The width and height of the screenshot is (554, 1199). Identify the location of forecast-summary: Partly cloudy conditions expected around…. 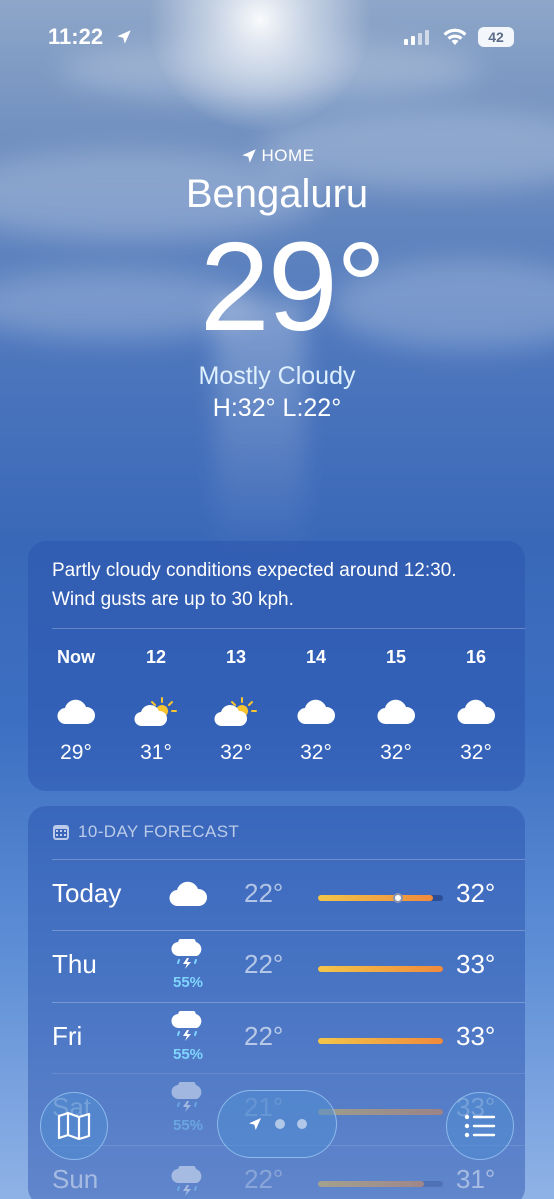
(254, 585).